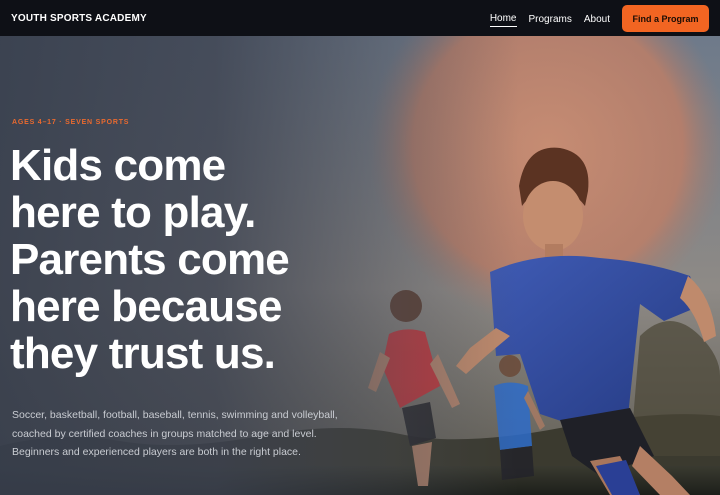  I want to click on brand-logo: YOUTH SPORTS ACADEMY, so click(79, 18).